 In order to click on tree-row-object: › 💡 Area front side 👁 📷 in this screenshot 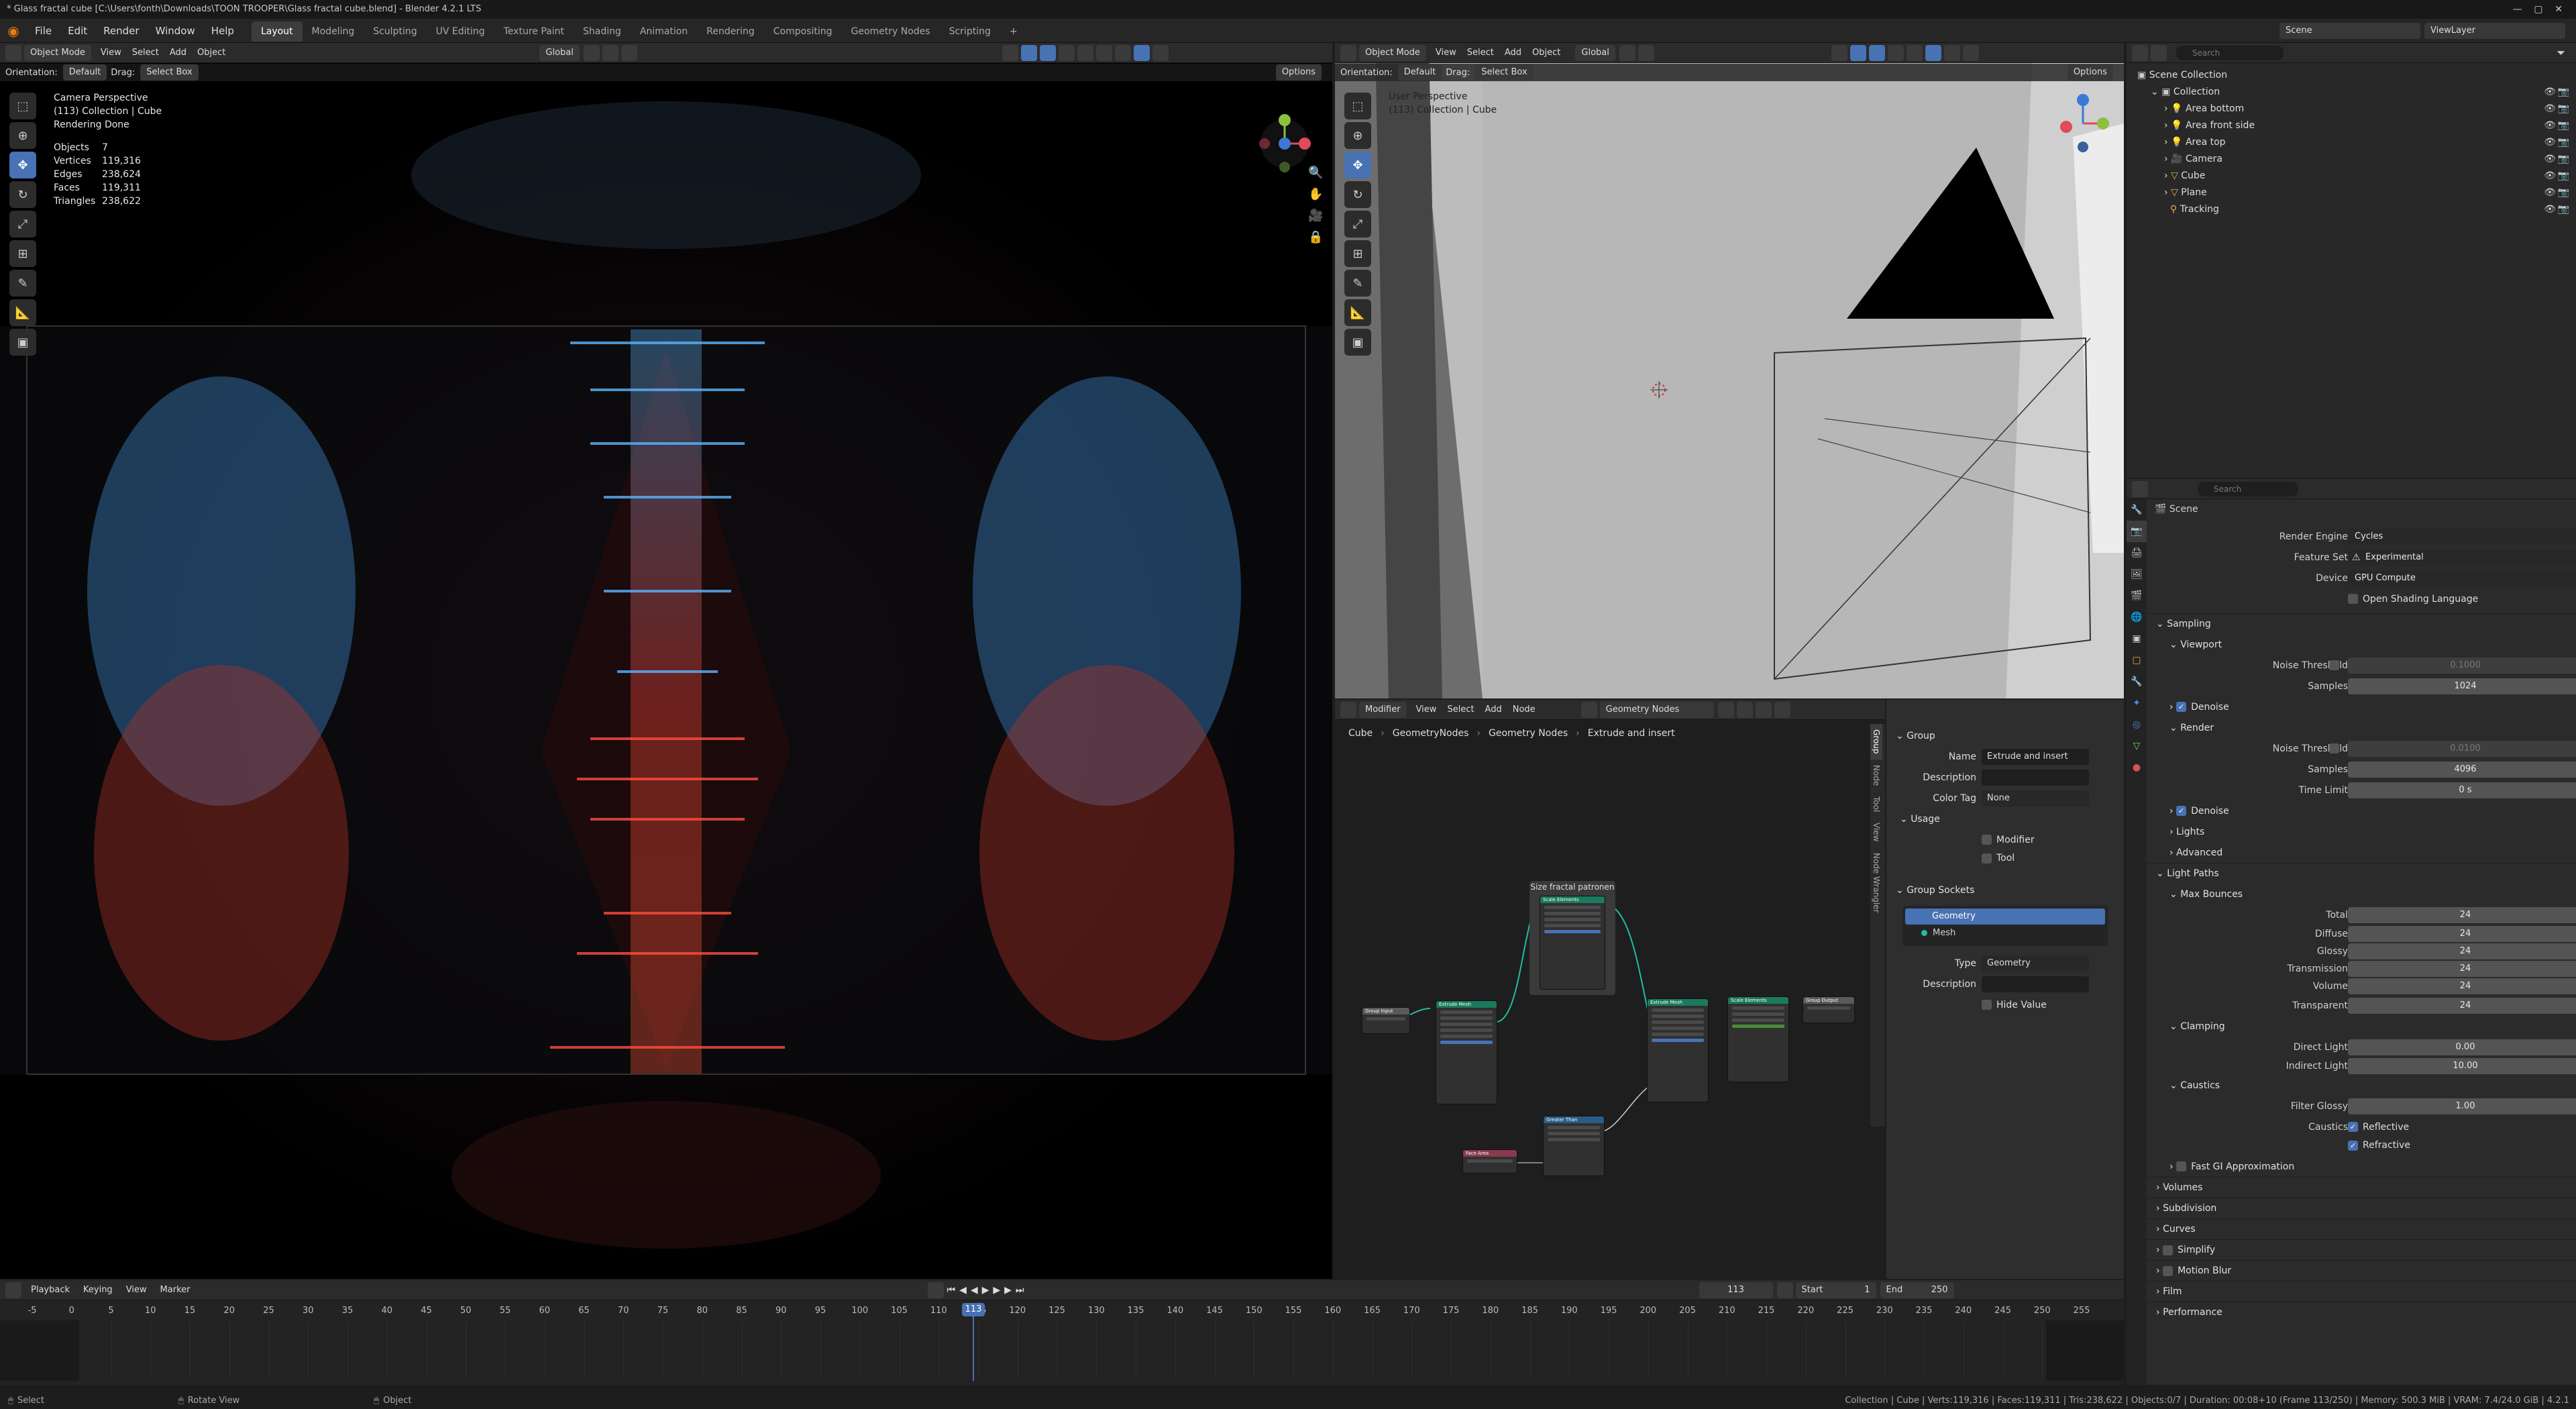, I will do `click(2356, 125)`.